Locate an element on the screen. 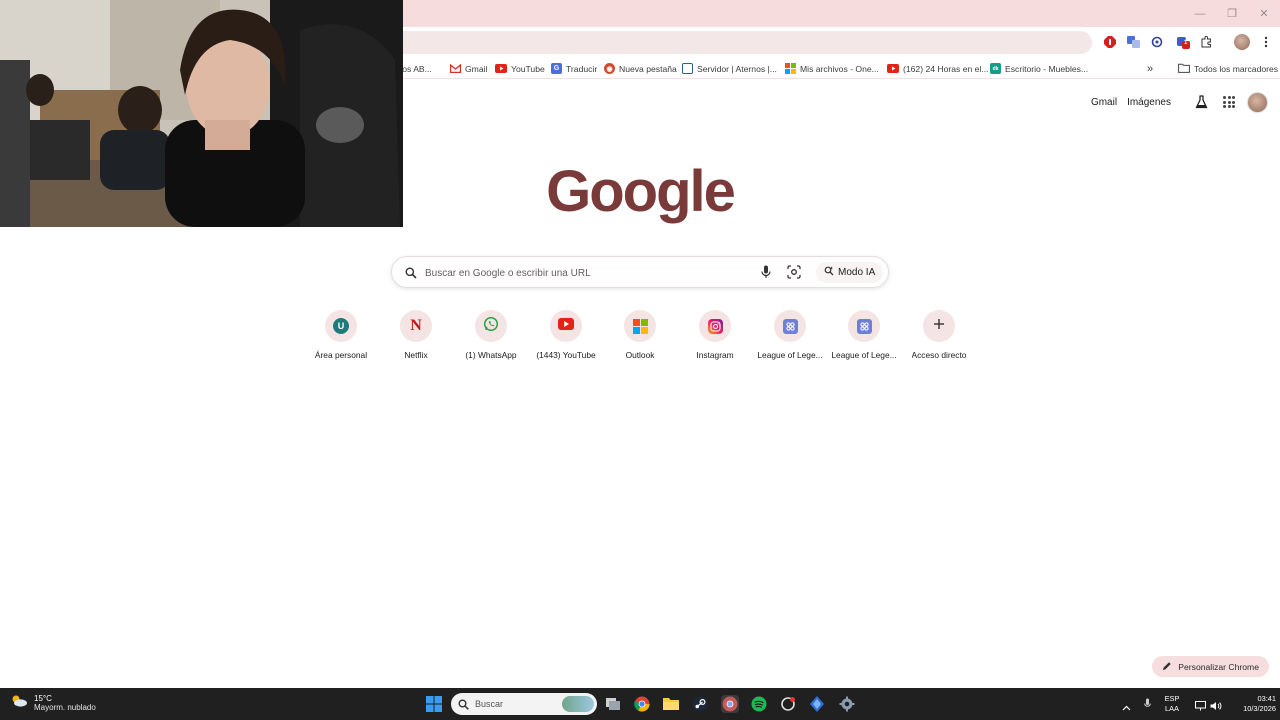 This screenshot has width=1280, height=720. shortcut-tile: (1443) YouTube is located at coordinates (566, 335).